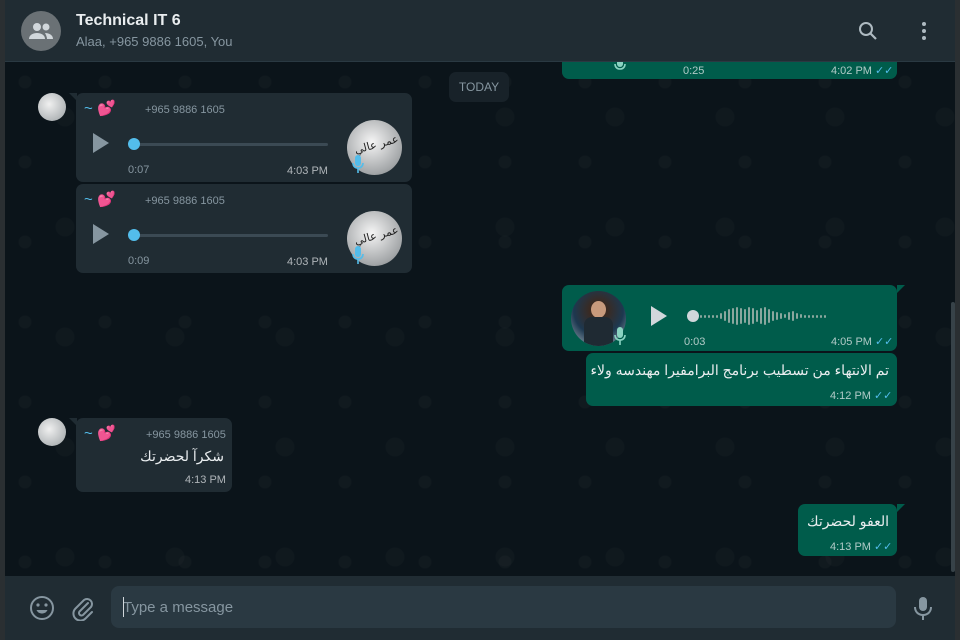  Describe the element at coordinates (694, 71) in the screenshot. I see `voice-duration: 0:25` at that location.